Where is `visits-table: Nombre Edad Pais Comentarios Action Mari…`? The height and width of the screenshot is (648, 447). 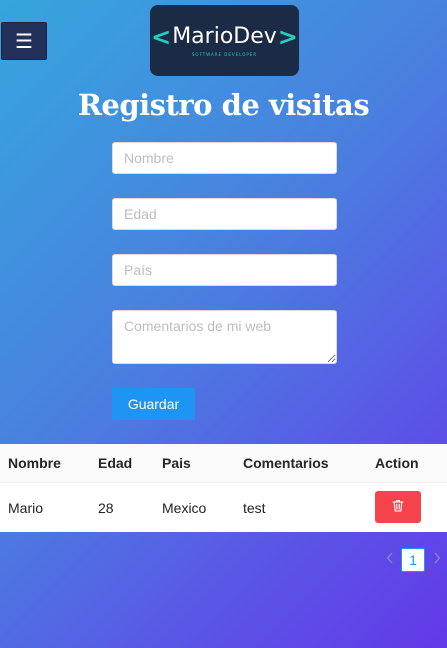 visits-table: Nombre Edad Pais Comentarios Action Mari… is located at coordinates (223, 488).